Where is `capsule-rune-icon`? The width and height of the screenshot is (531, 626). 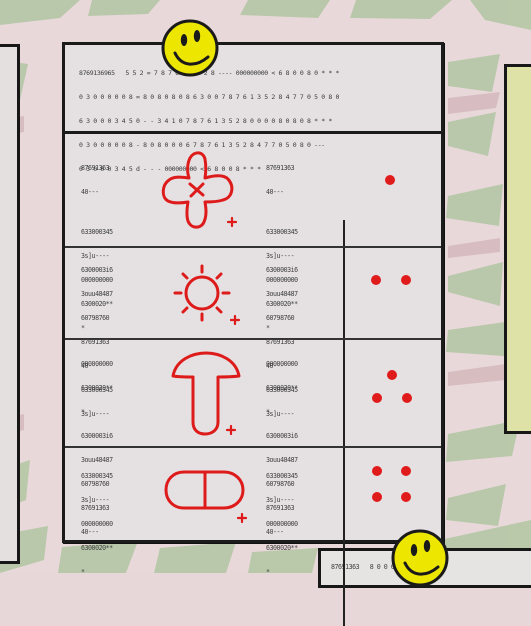
capsule-rune-icon is located at coordinates (208, 495).